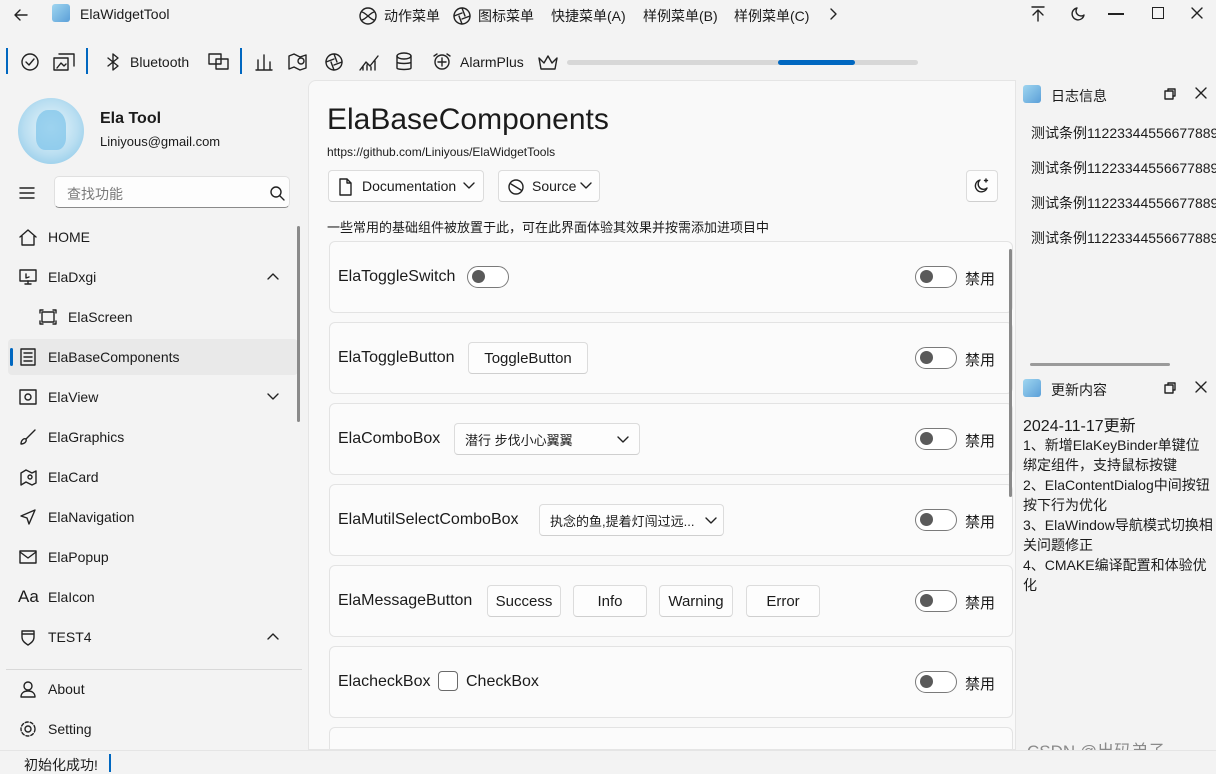  Describe the element at coordinates (110, 763) in the screenshot. I see `status-caret` at that location.